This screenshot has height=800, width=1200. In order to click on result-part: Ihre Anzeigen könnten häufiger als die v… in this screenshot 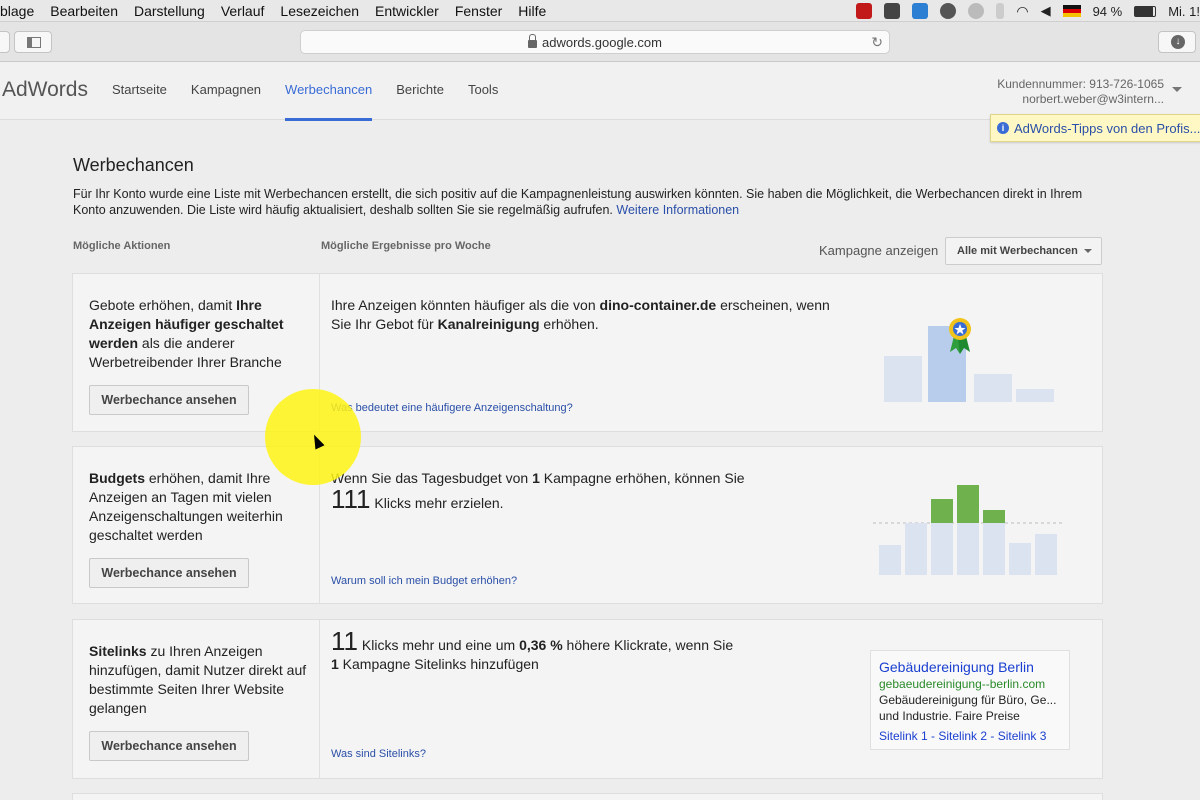, I will do `click(465, 305)`.